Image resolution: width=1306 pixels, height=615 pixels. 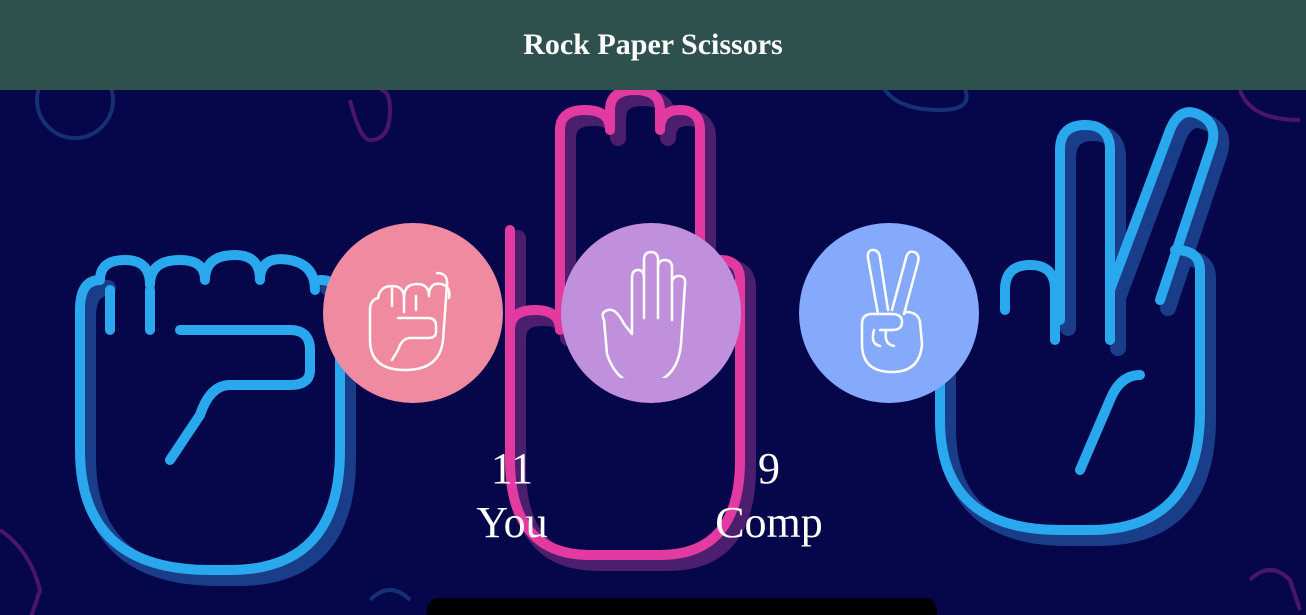 I want to click on paper-choice-button, so click(x=651, y=313).